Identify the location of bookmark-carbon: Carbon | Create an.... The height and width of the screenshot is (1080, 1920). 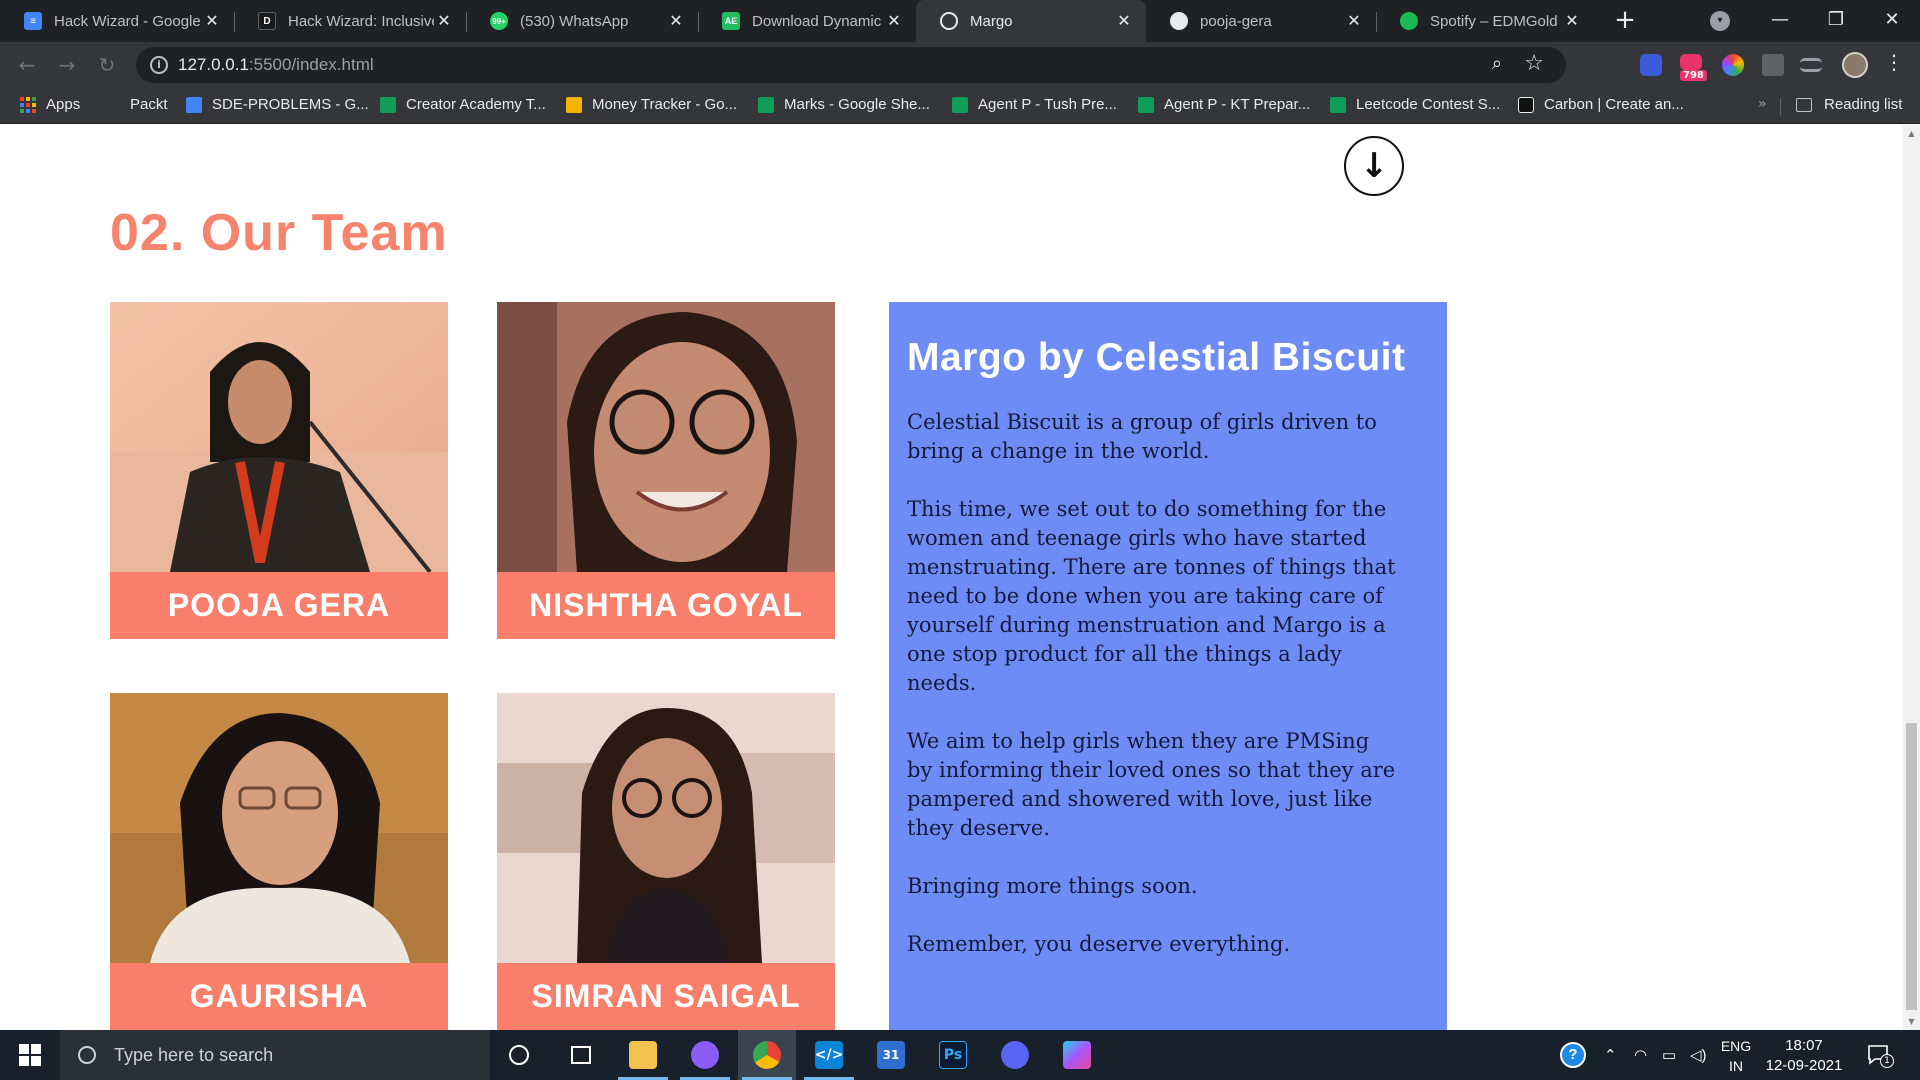
(1601, 104).